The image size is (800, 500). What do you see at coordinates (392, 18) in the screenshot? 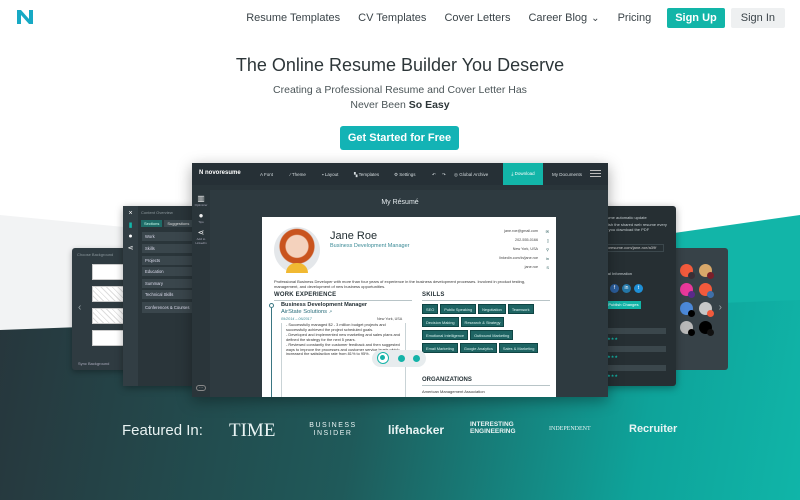
I see `nav-cv-templates: CV Templates` at bounding box center [392, 18].